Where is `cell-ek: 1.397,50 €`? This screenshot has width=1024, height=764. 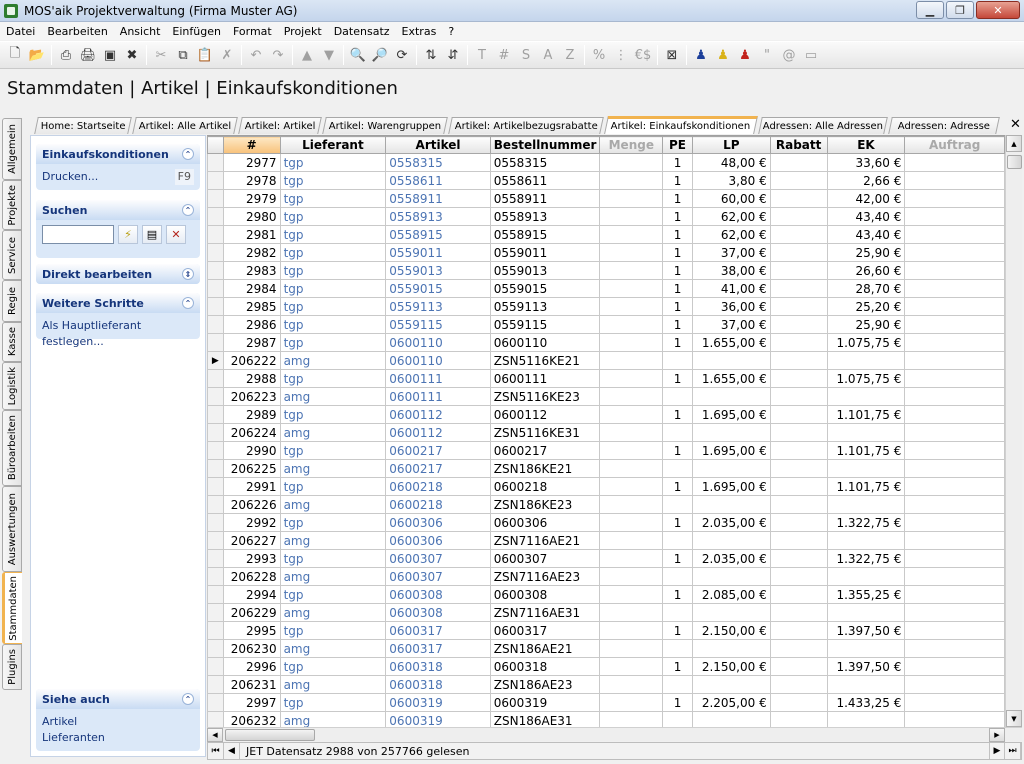
cell-ek: 1.397,50 € is located at coordinates (866, 666).